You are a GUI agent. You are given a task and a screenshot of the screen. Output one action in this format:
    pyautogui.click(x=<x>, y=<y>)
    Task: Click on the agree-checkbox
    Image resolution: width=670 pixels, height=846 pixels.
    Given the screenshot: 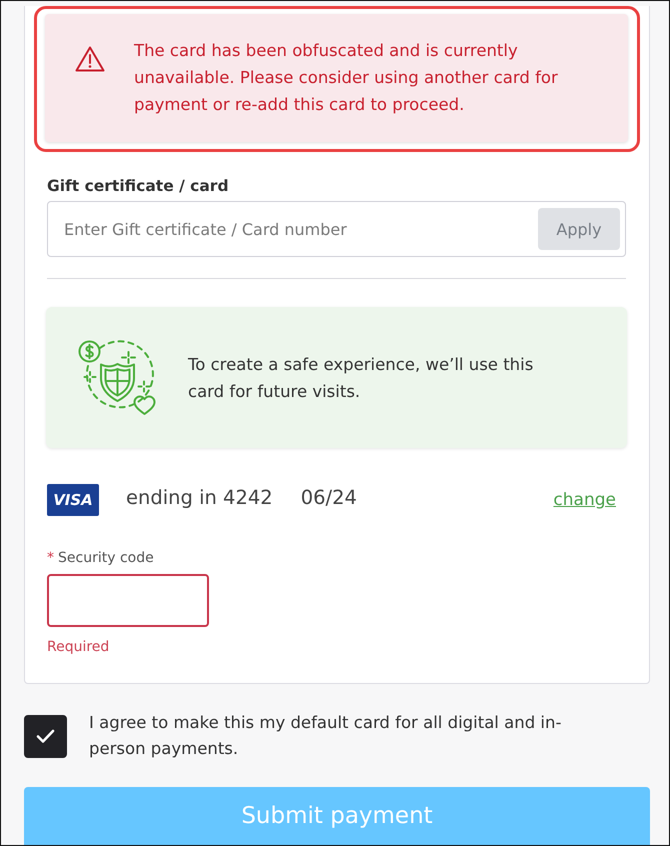 What is the action you would take?
    pyautogui.click(x=45, y=736)
    